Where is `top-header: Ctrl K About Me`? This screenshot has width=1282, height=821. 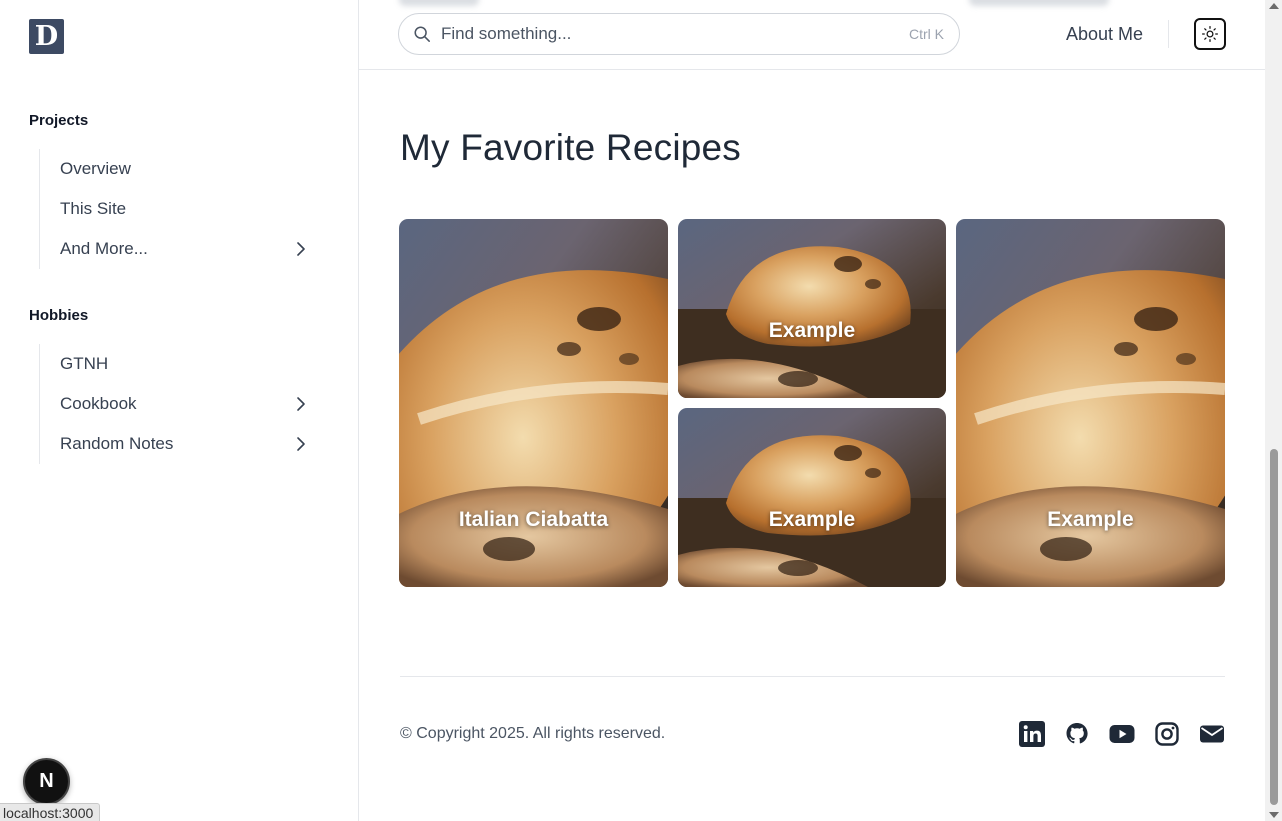 top-header: Ctrl K About Me is located at coordinates (812, 35).